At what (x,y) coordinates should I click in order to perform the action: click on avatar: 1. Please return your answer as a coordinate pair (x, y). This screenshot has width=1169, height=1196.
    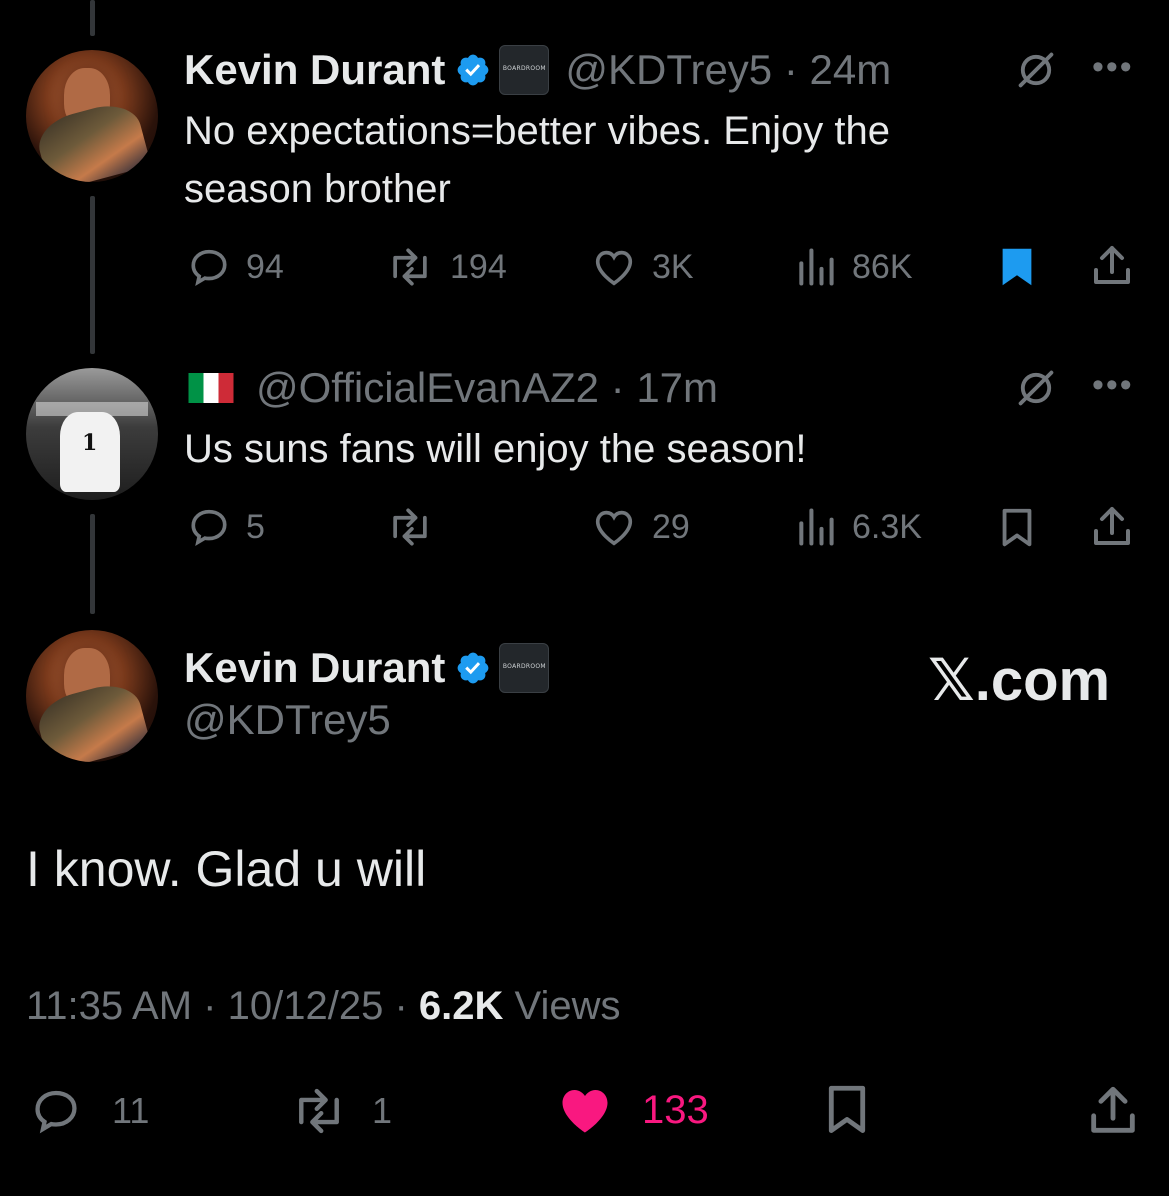
    Looking at the image, I should click on (92, 434).